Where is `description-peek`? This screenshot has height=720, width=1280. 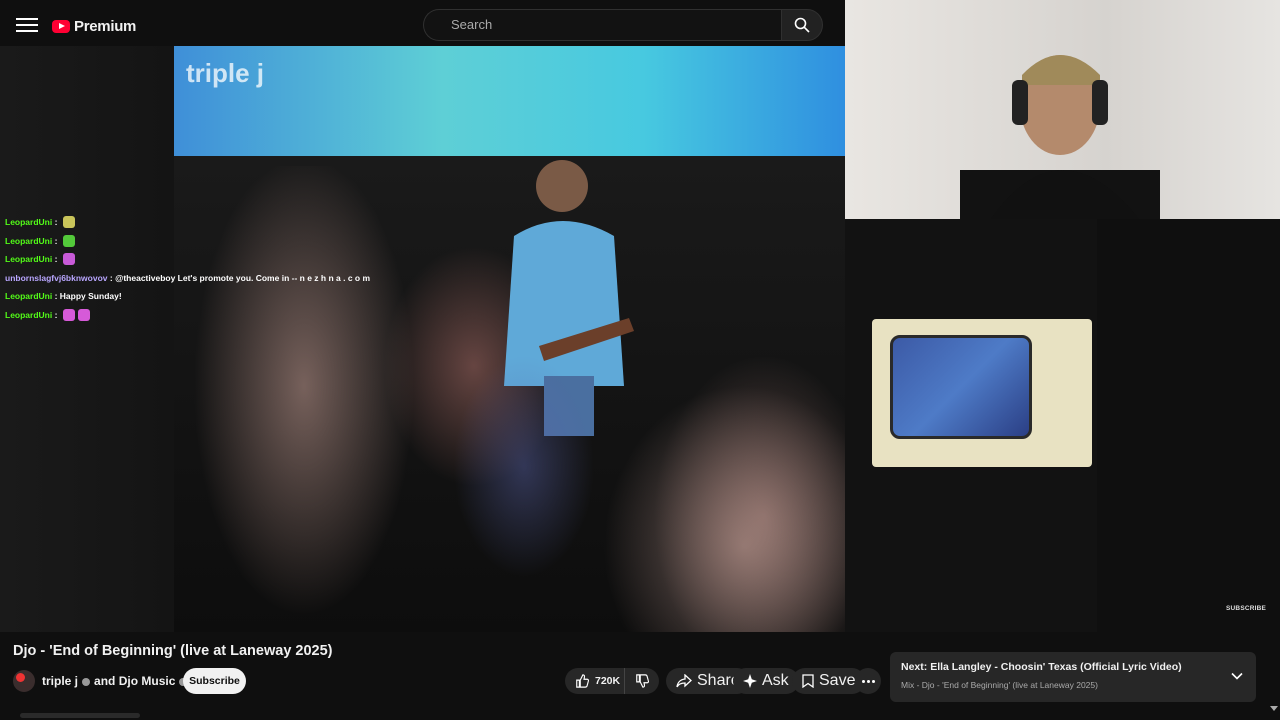 description-peek is located at coordinates (440, 711).